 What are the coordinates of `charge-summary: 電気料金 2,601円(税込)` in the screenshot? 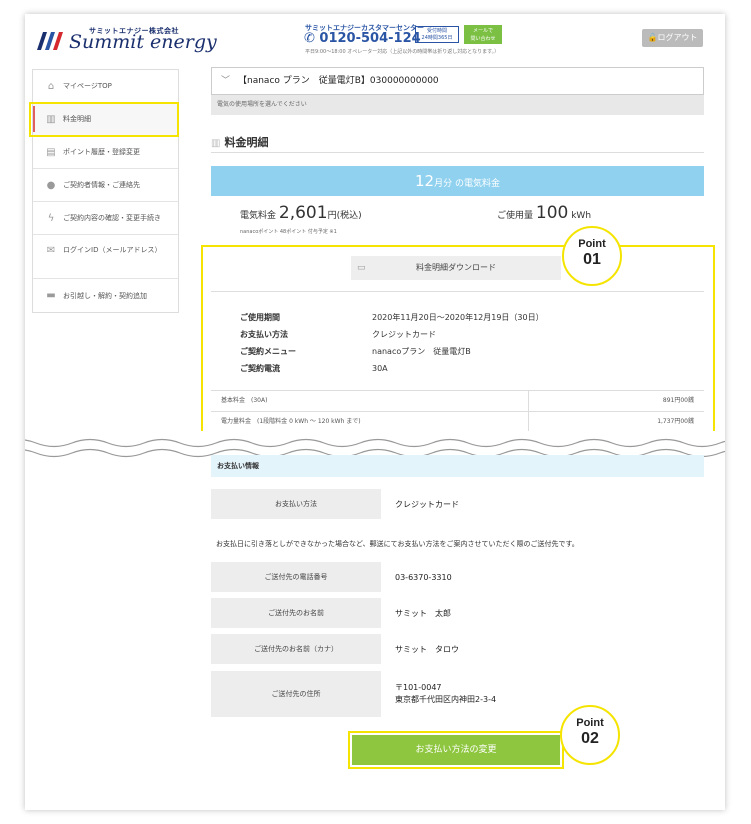 It's located at (301, 213).